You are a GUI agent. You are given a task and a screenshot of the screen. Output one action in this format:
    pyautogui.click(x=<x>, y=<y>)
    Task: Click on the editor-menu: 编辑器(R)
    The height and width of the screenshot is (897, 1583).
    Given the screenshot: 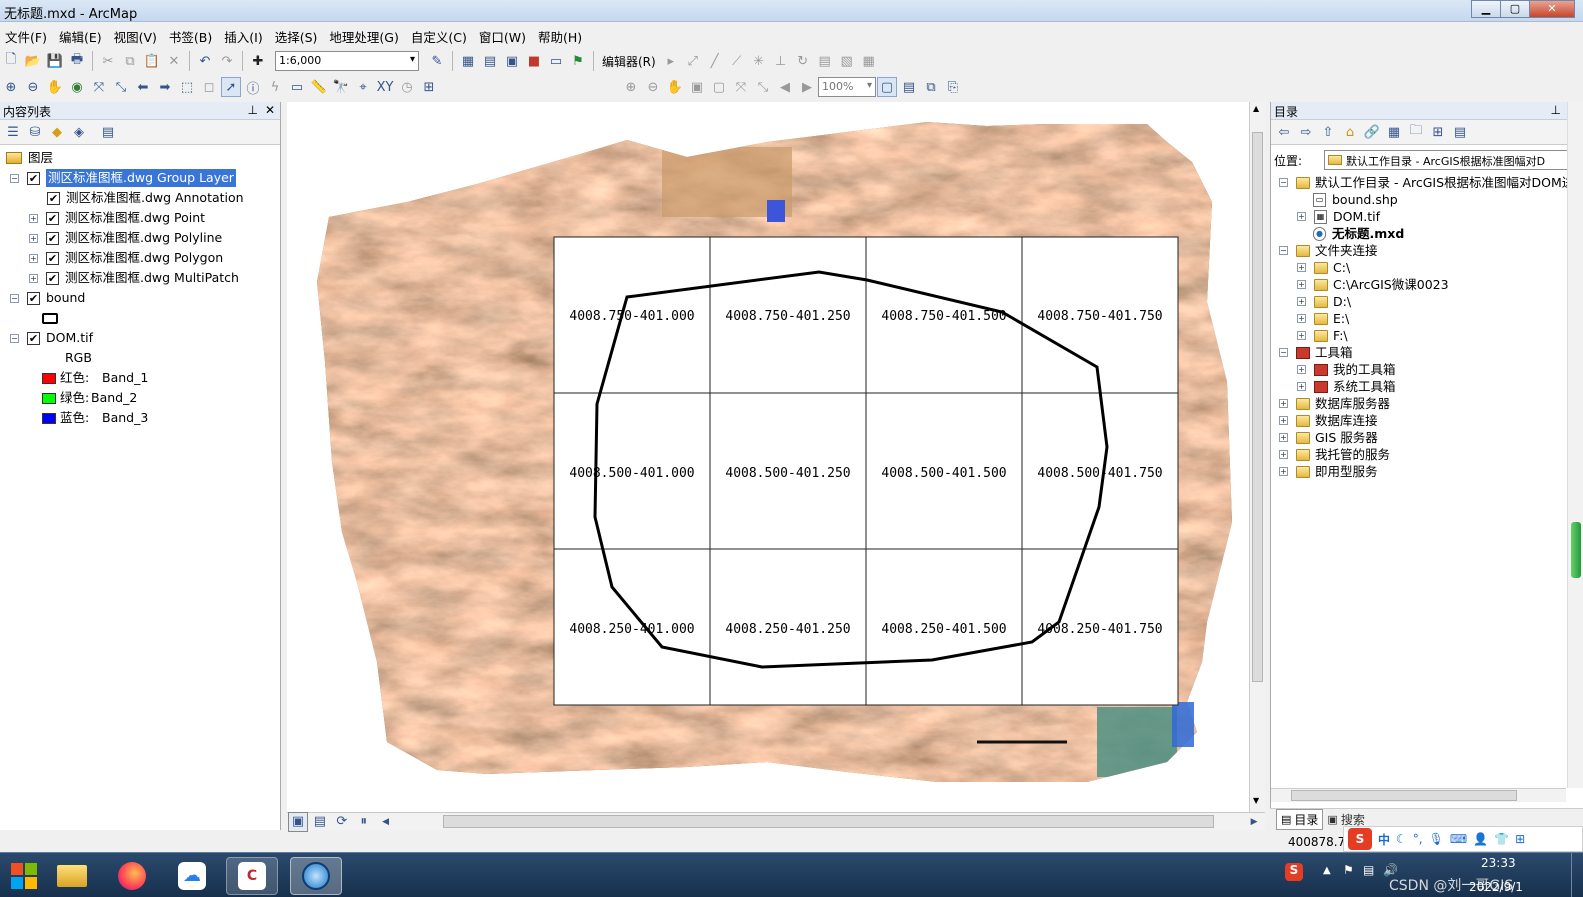 What is the action you would take?
    pyautogui.click(x=629, y=61)
    